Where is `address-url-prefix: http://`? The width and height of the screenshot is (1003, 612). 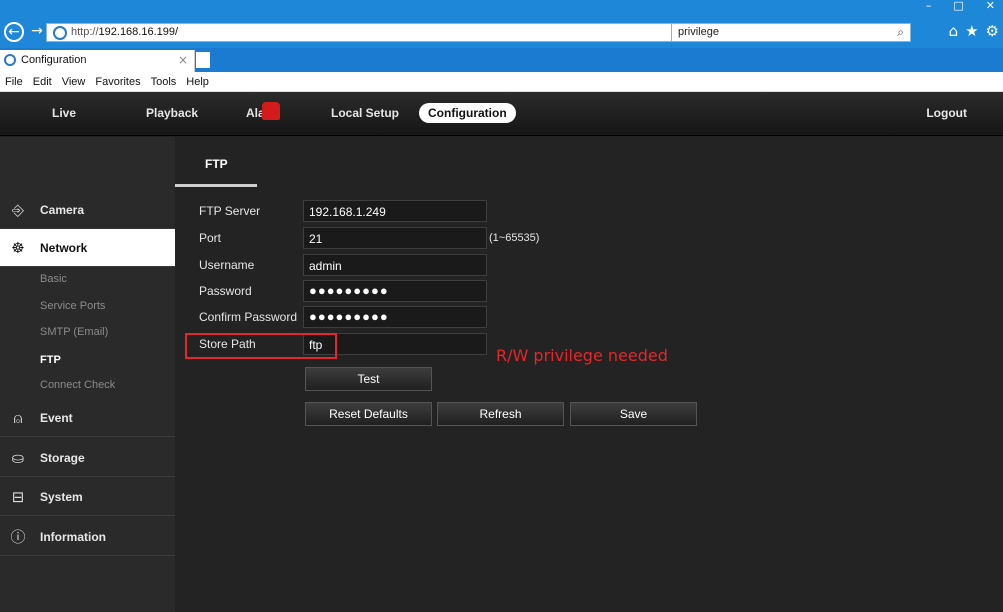
address-url-prefix: http:// is located at coordinates (85, 32).